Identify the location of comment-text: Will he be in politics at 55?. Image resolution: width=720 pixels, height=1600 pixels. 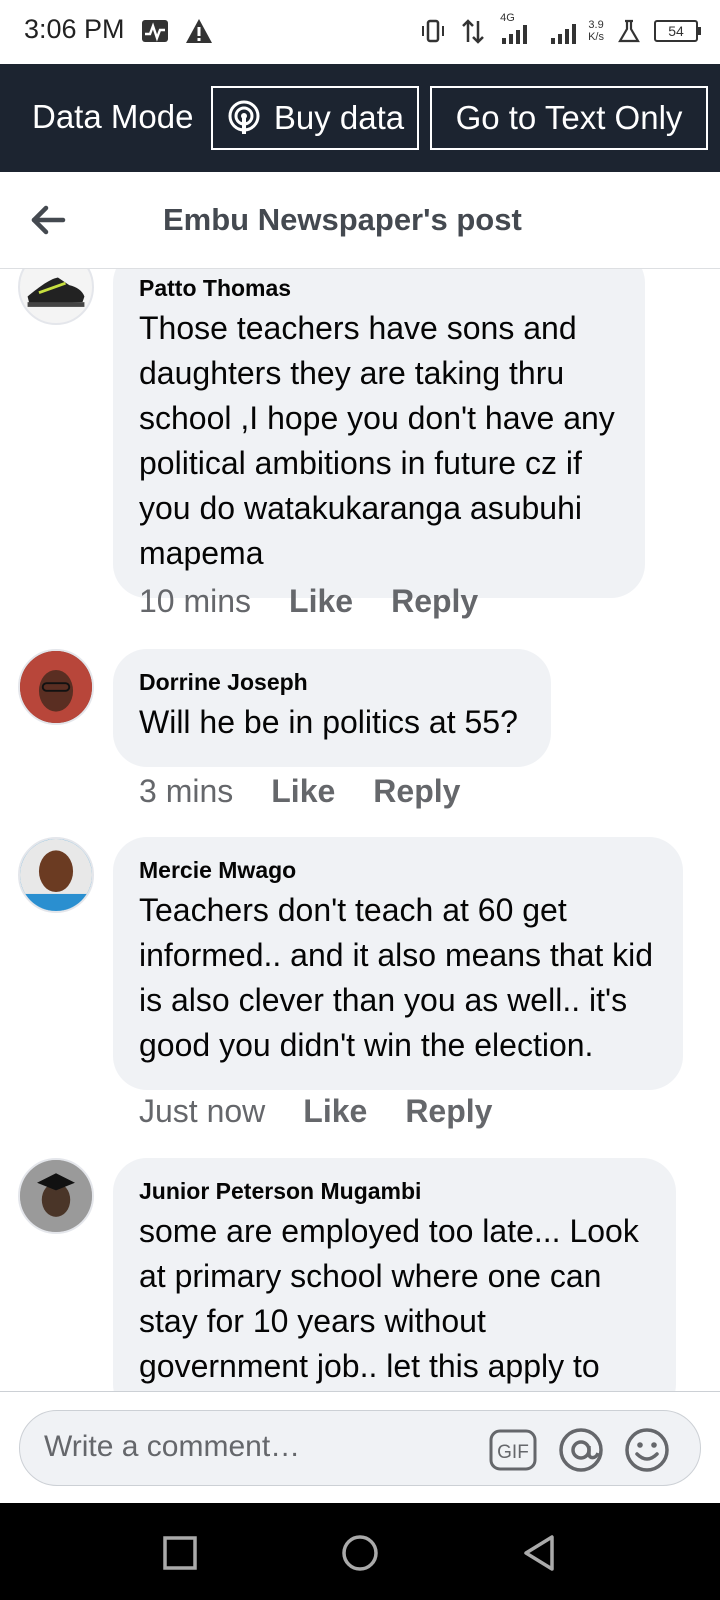
(328, 722).